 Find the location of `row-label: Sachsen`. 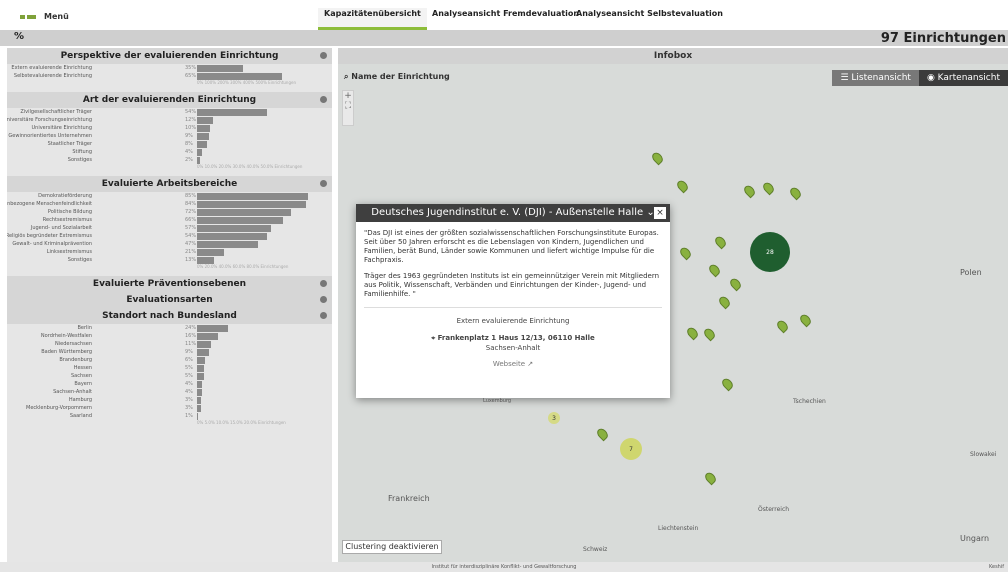

row-label: Sachsen is located at coordinates (81, 376).